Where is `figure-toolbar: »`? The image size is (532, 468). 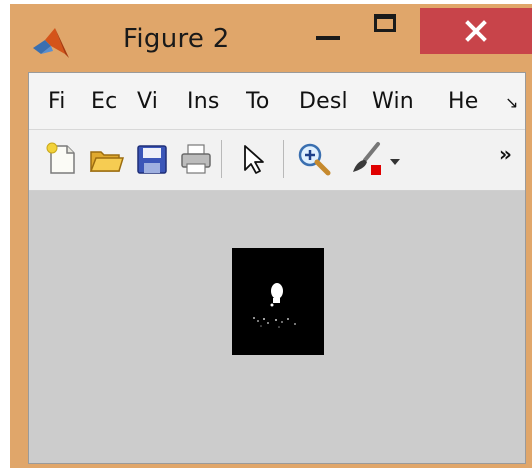 figure-toolbar: » is located at coordinates (277, 160).